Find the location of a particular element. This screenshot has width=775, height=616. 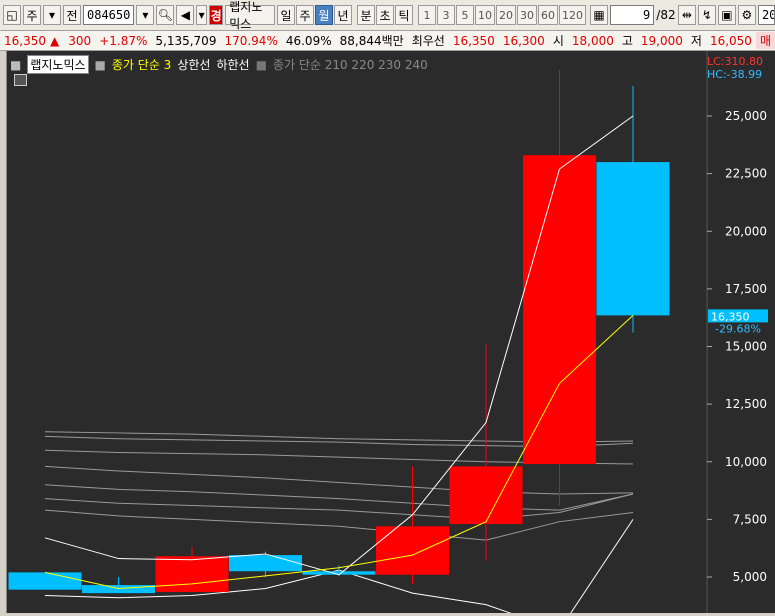

y-tick-label: 7,500 is located at coordinates (750, 519).